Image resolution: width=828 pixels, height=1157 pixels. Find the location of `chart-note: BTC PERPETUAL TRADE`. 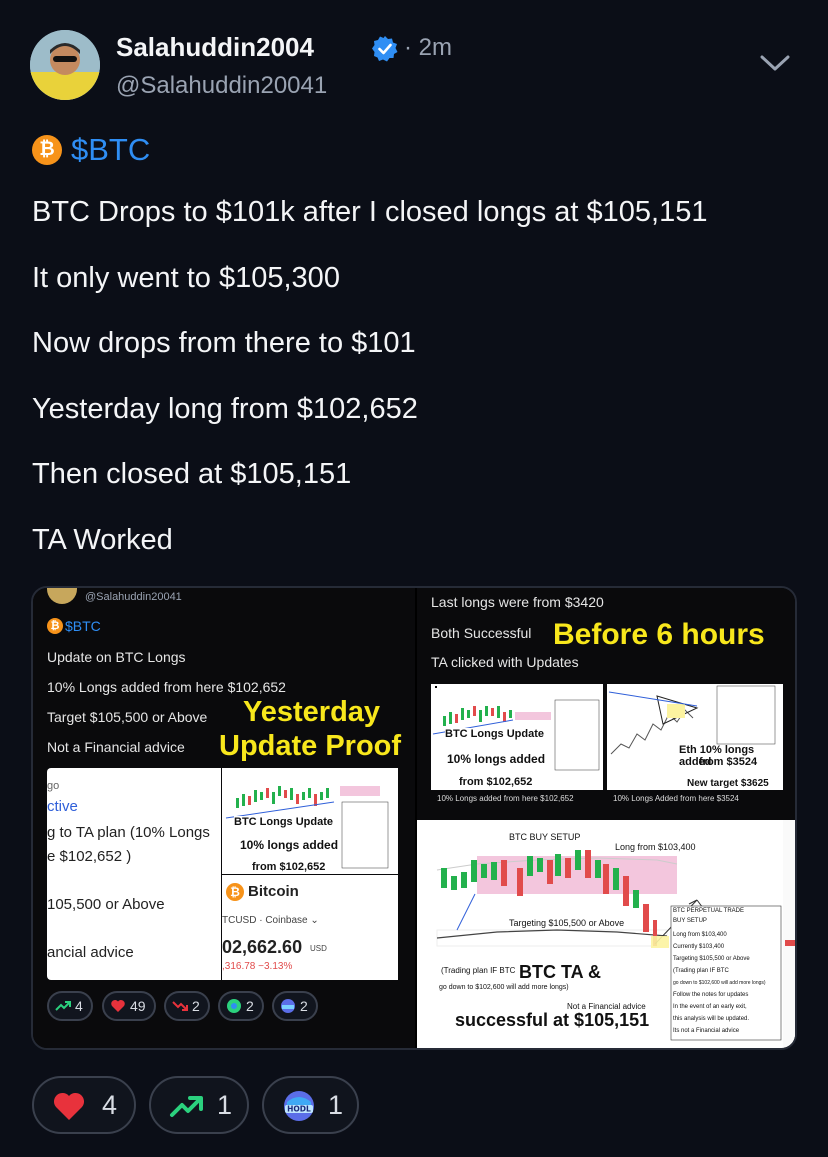

chart-note: BTC PERPETUAL TRADE is located at coordinates (709, 911).